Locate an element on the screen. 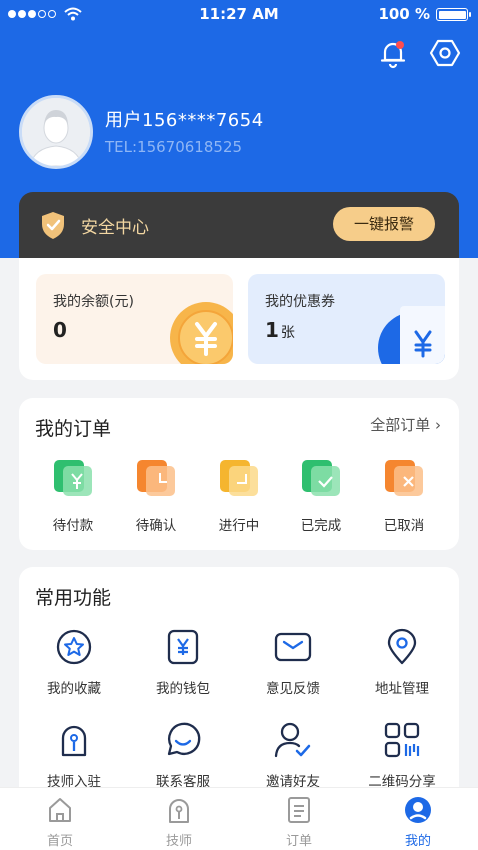  invite-icon is located at coordinates (292, 740).